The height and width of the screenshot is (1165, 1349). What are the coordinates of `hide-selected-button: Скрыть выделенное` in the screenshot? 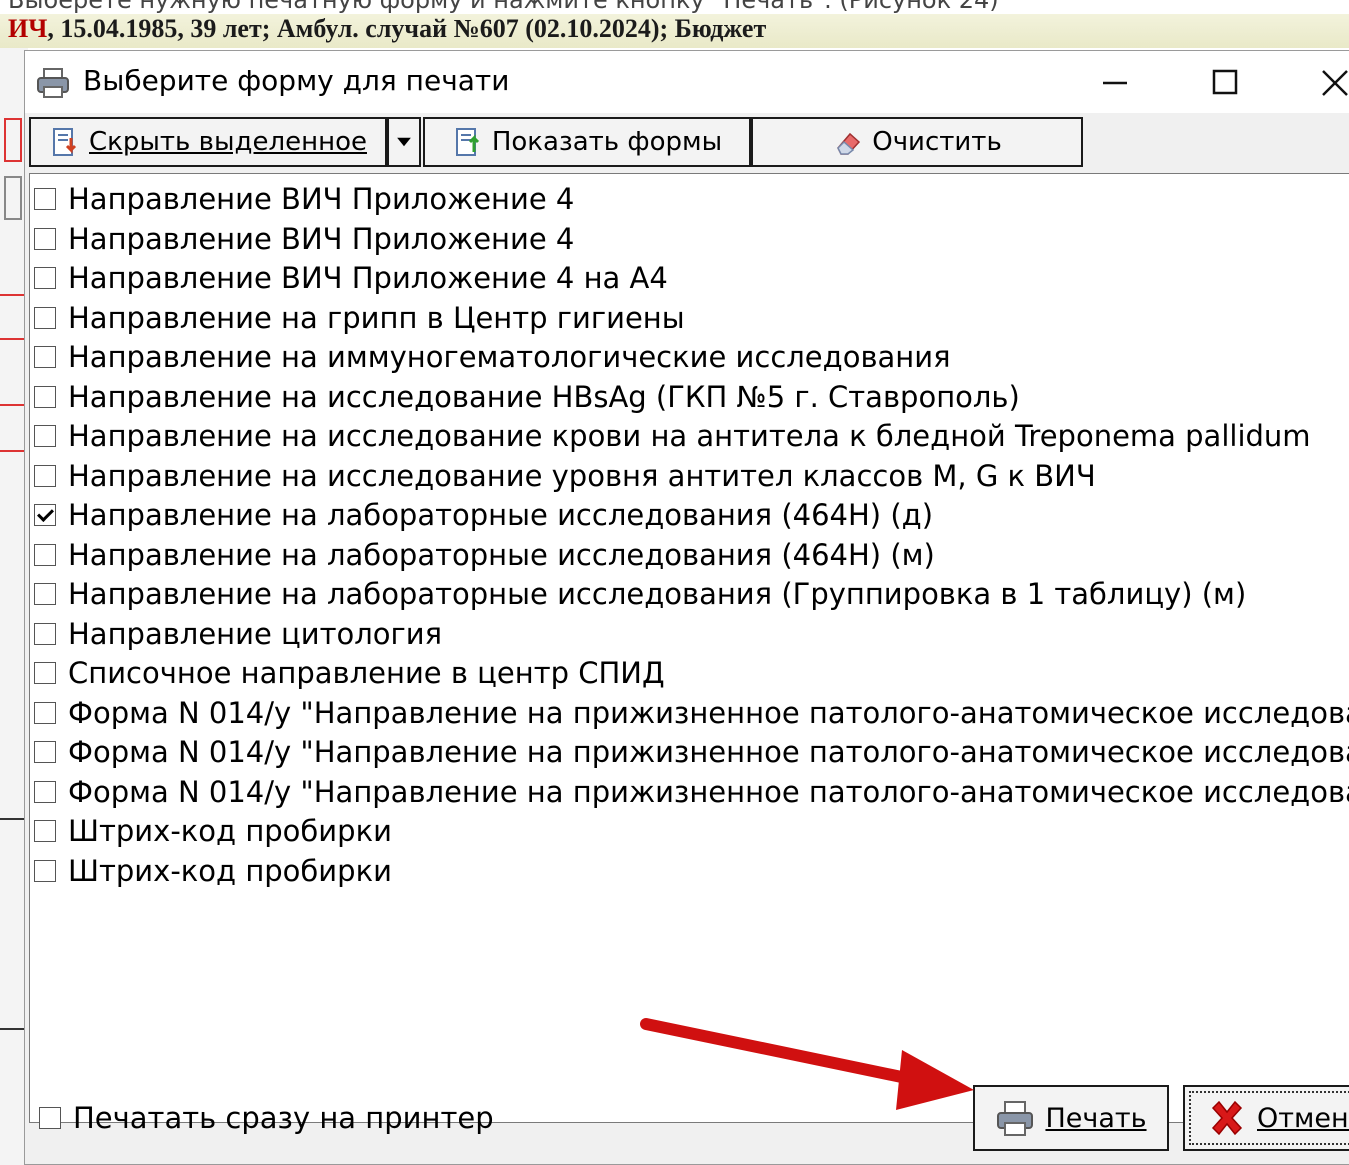 It's located at (208, 142).